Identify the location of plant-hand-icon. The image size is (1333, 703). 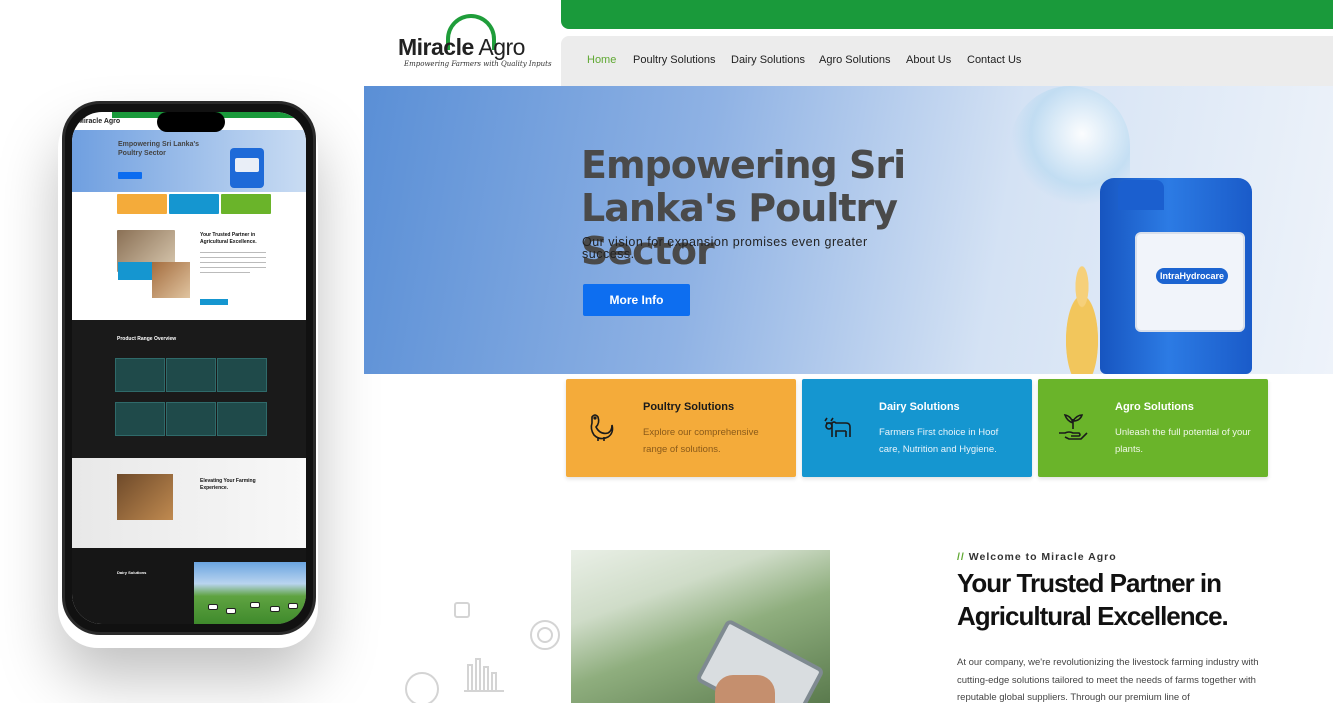
(1073, 426).